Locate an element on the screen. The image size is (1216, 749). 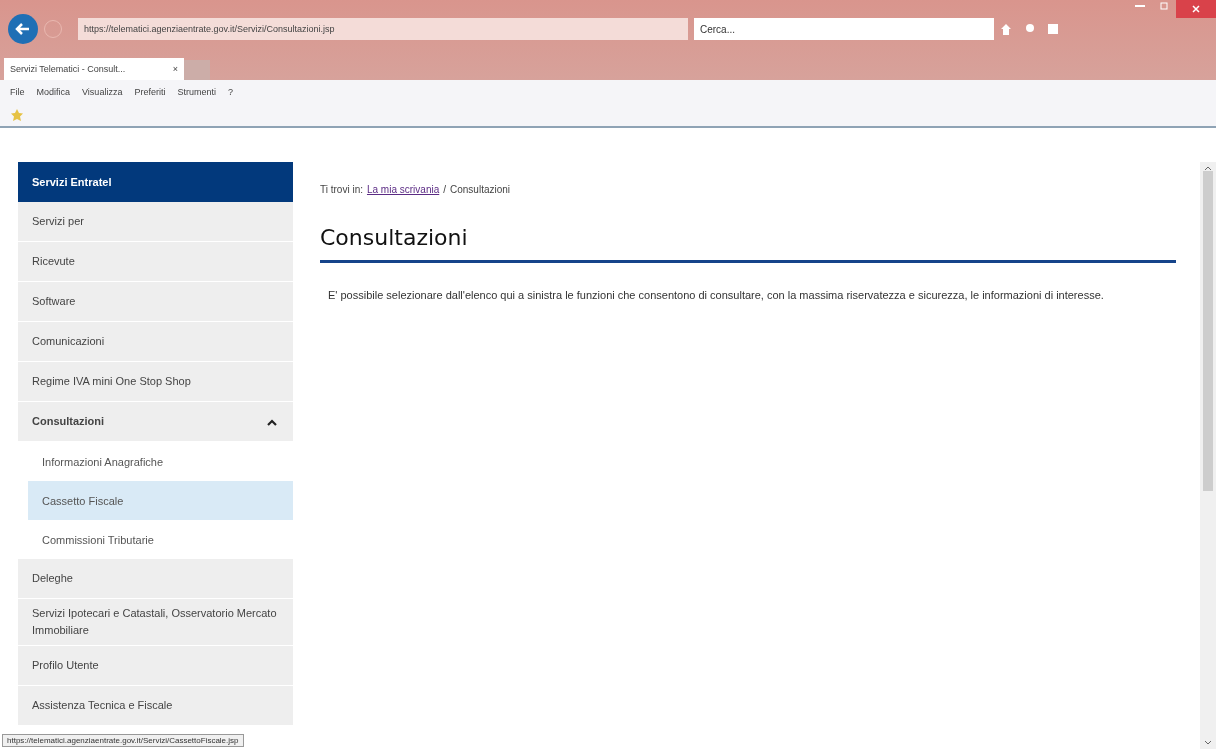
favorites-star-icon is located at coordinates (17, 115).